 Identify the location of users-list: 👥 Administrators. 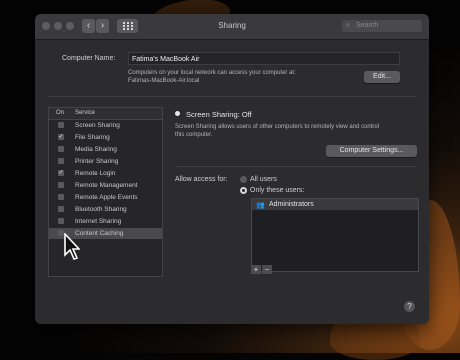
(335, 235).